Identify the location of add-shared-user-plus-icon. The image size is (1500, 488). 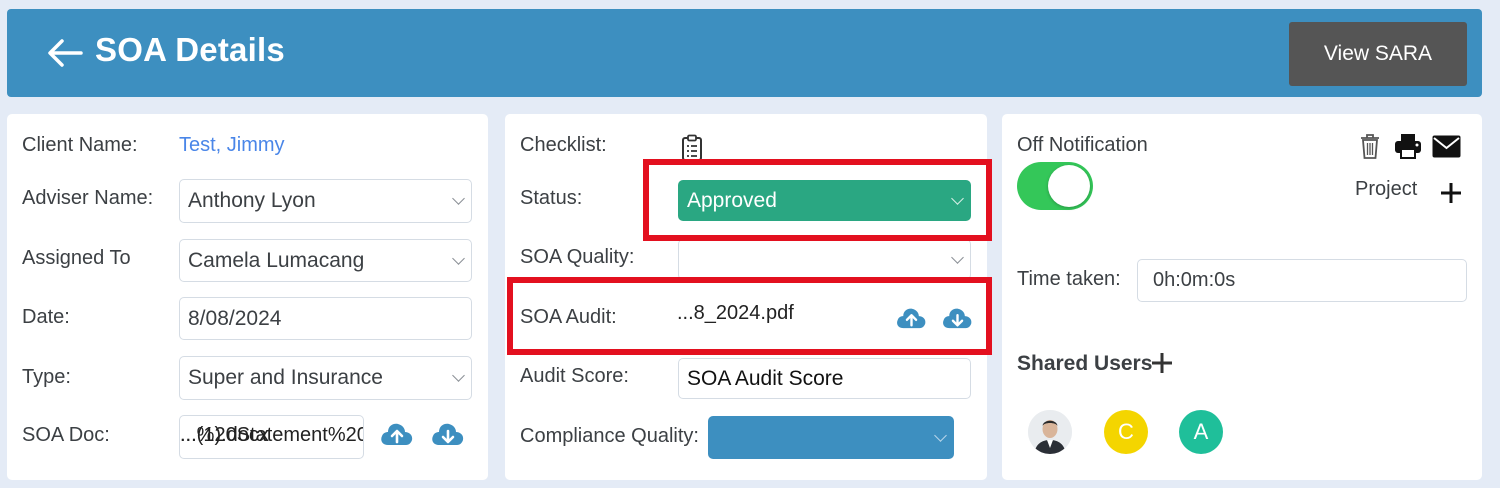
(1162, 363).